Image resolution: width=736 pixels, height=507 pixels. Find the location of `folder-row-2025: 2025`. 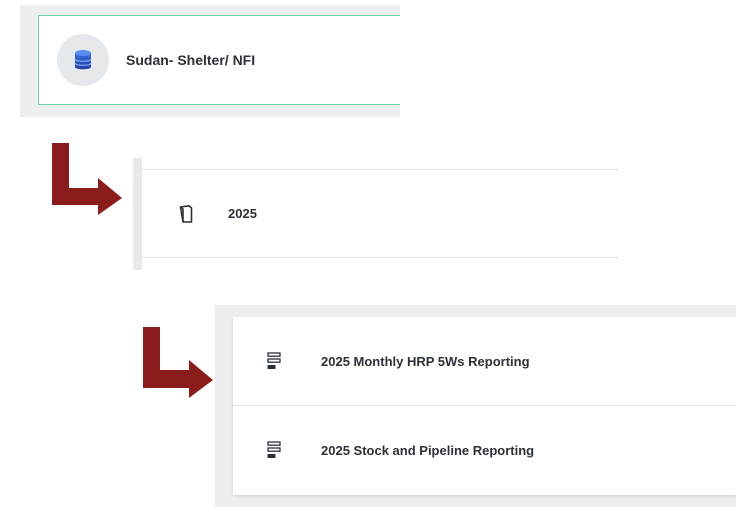

folder-row-2025: 2025 is located at coordinates (380, 213).